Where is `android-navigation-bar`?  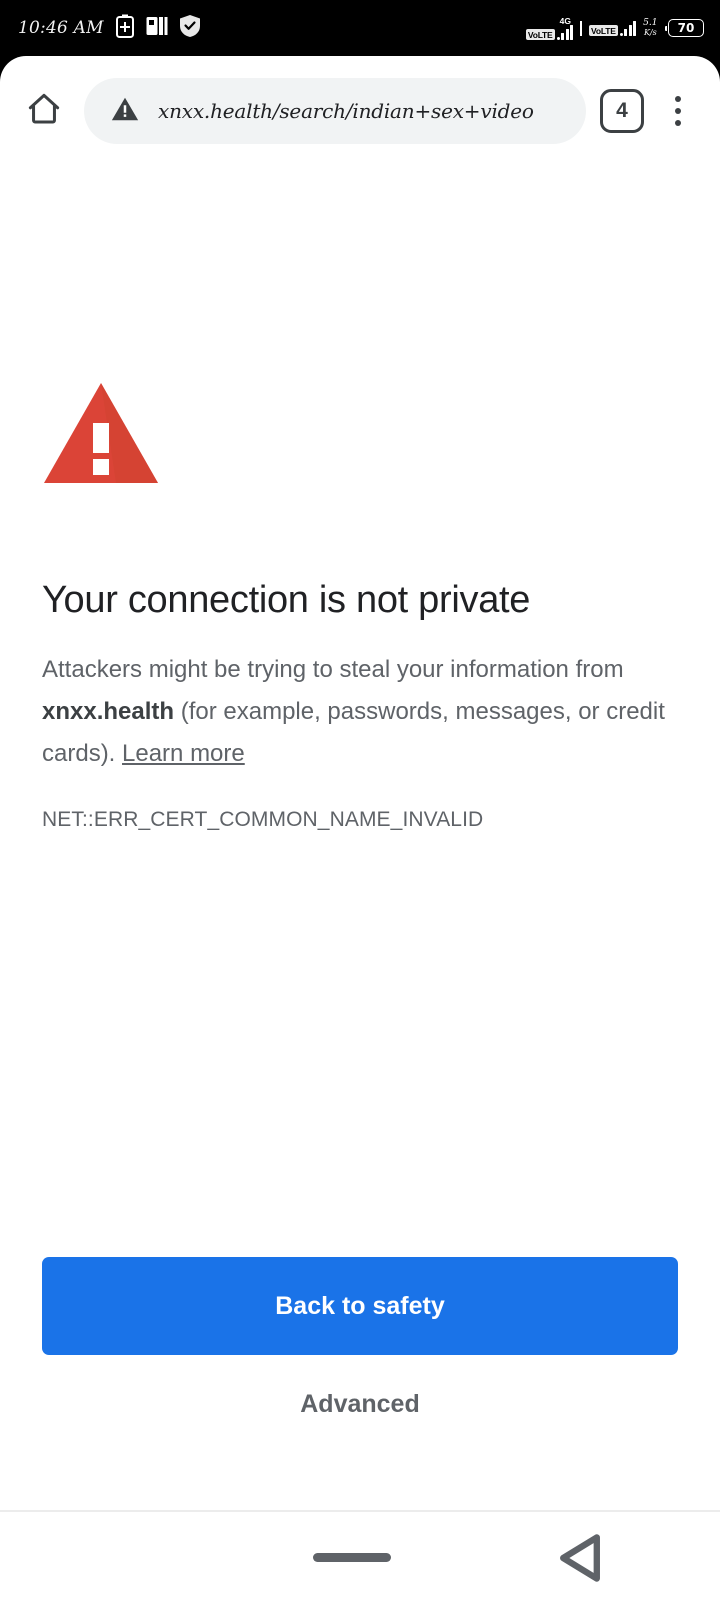 android-navigation-bar is located at coordinates (360, 1555).